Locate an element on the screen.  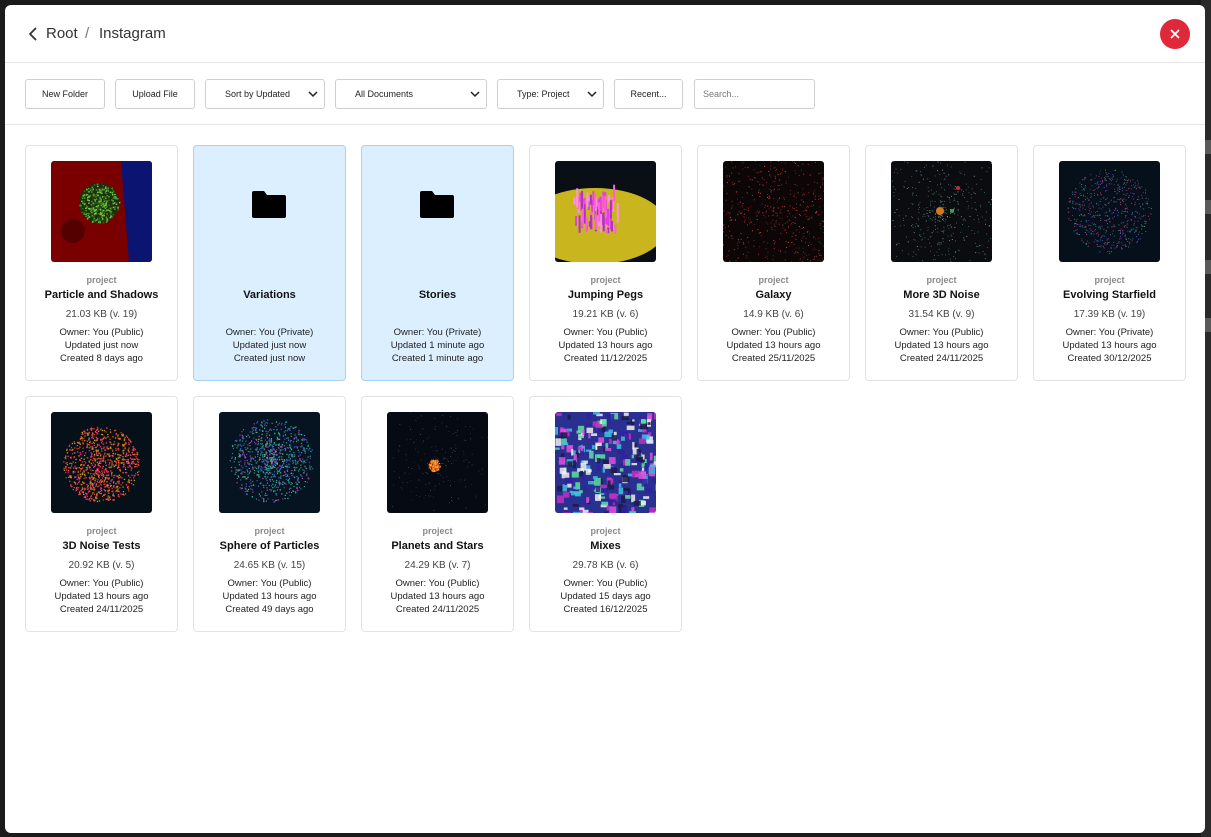
item-size: 21.03 KB (v. 19) is located at coordinates (101, 314).